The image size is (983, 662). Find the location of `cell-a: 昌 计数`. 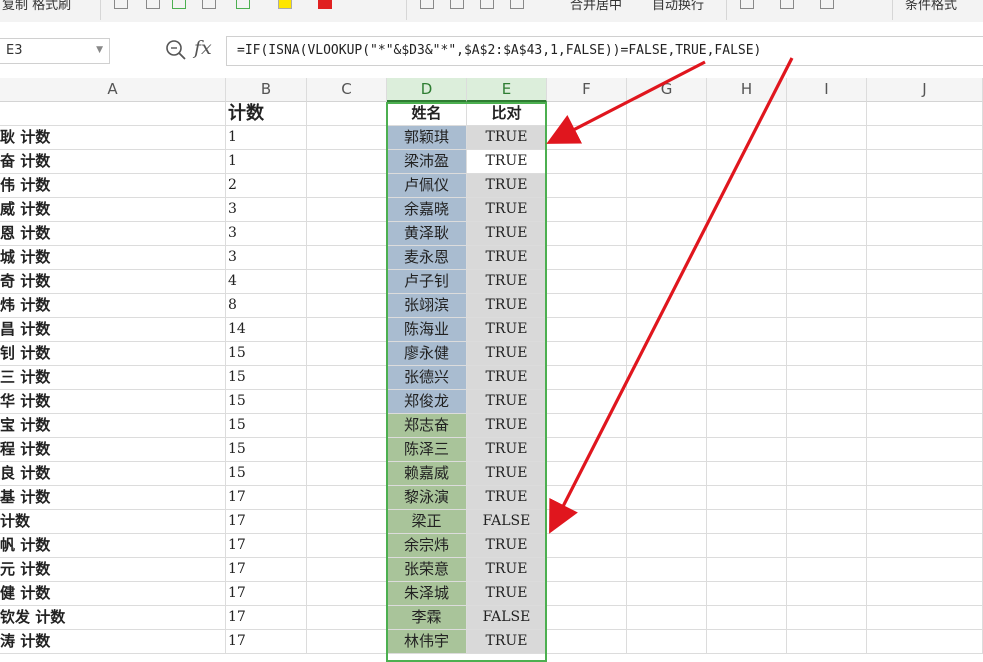

cell-a: 昌 计数 is located at coordinates (113, 330).